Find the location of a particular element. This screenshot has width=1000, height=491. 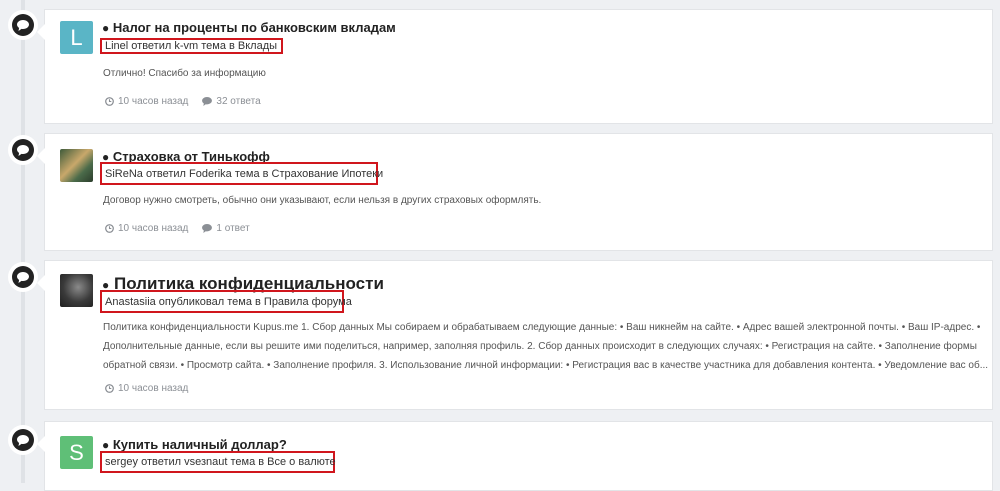

post-replies: 32 ответа is located at coordinates (231, 101).